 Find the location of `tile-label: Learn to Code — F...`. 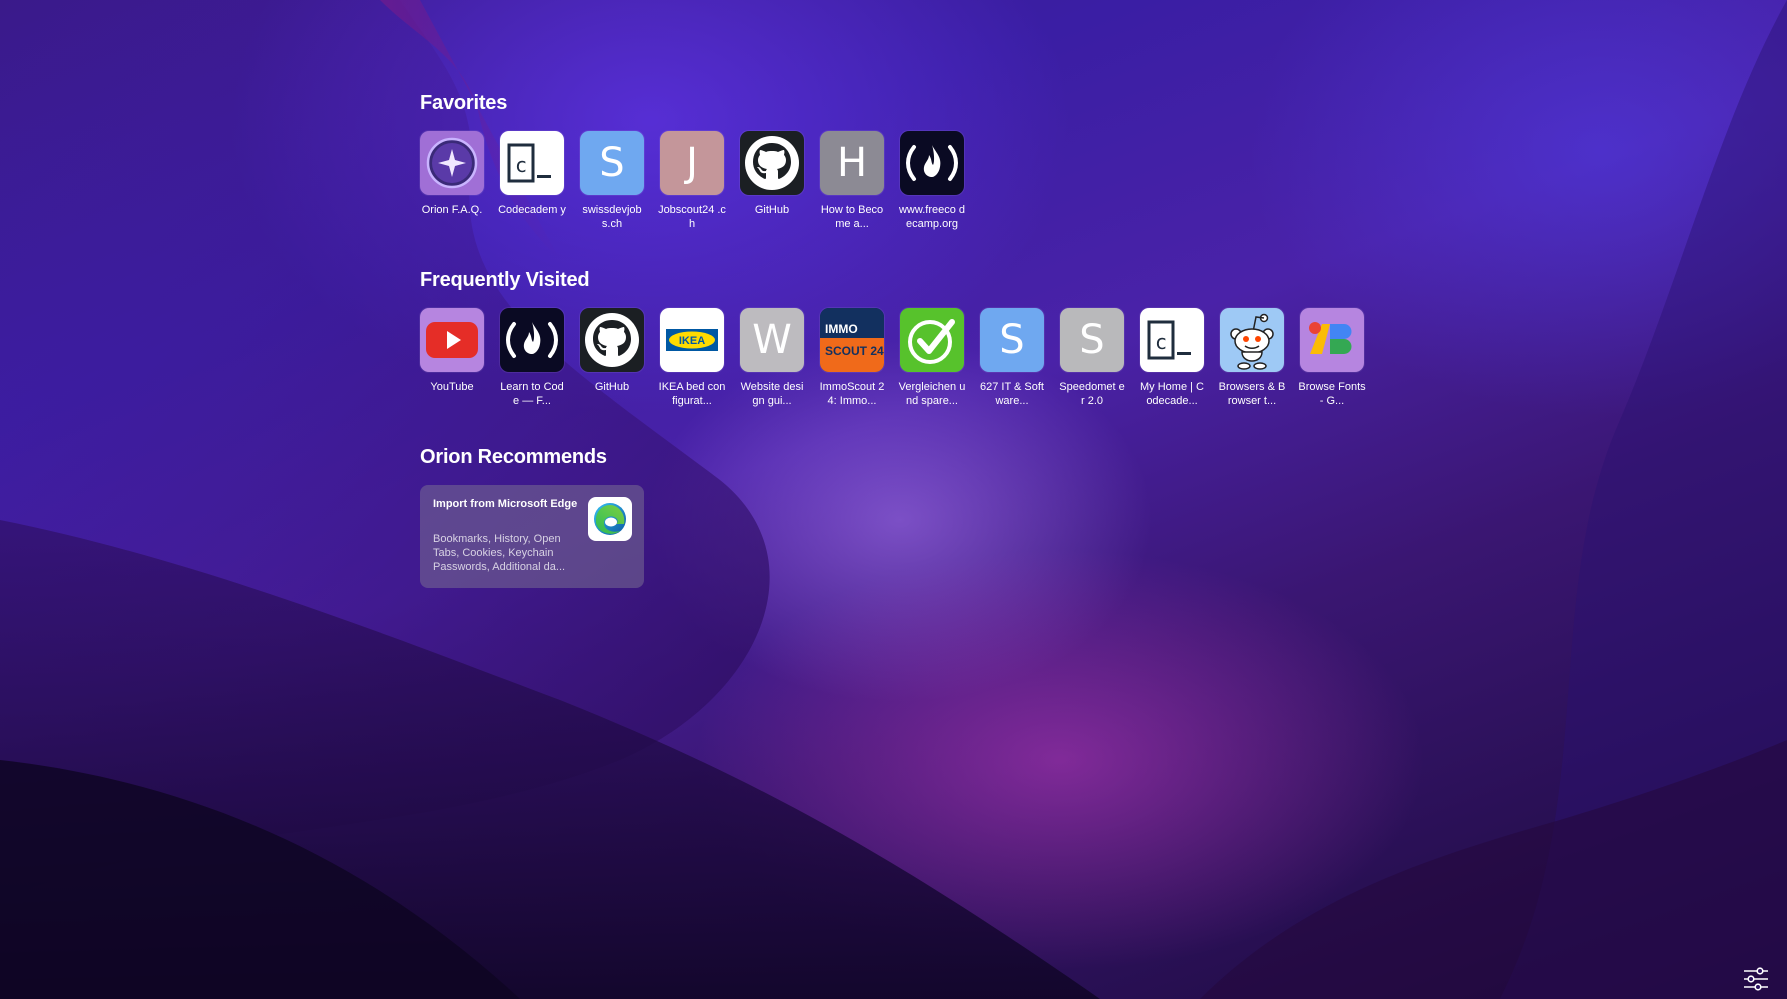

tile-label: Learn to Code — F... is located at coordinates (532, 394).